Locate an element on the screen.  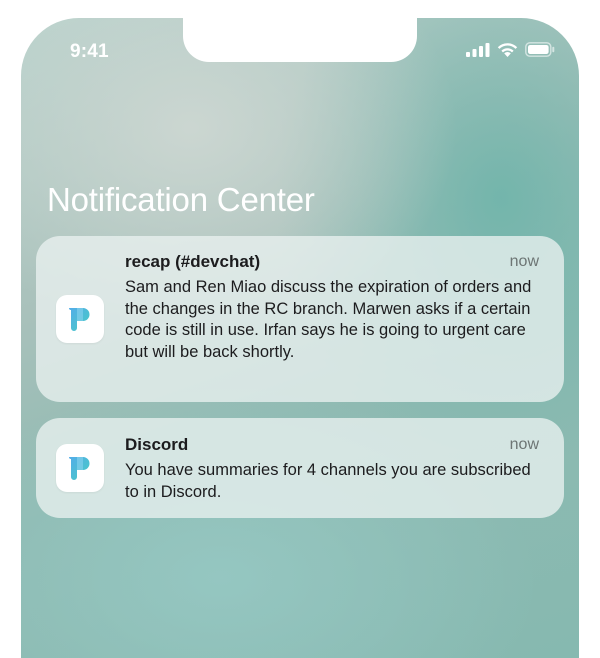
battery-icon is located at coordinates (540, 49).